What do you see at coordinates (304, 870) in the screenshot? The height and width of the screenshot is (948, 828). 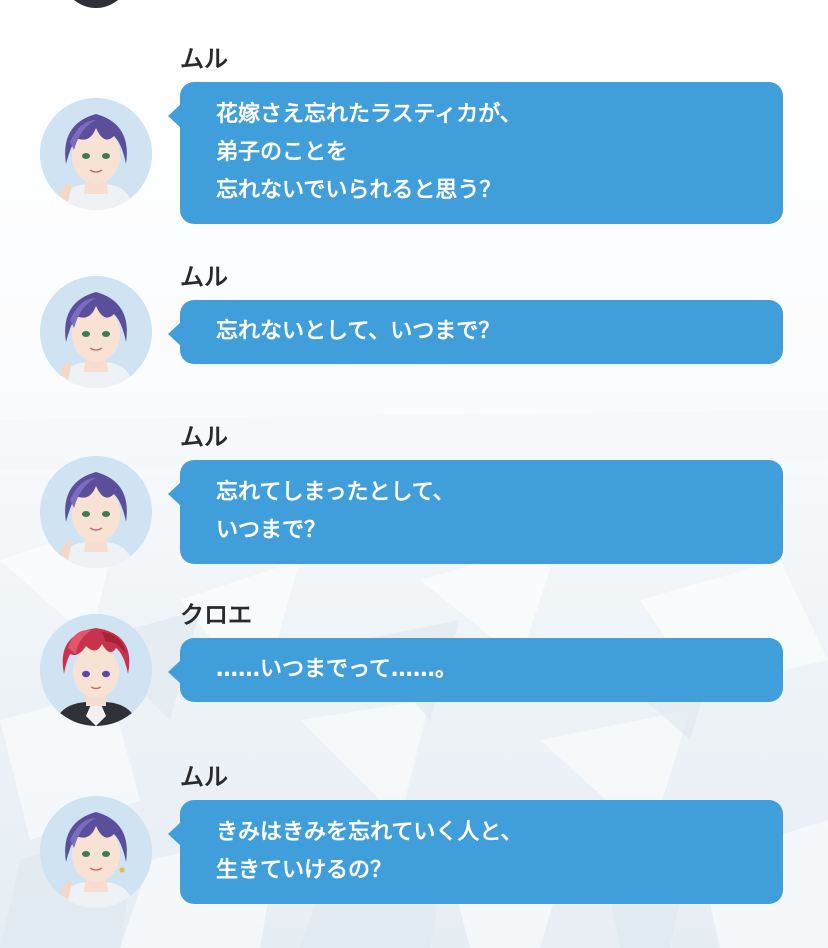 I see `message-line: 生きていけるの？` at bounding box center [304, 870].